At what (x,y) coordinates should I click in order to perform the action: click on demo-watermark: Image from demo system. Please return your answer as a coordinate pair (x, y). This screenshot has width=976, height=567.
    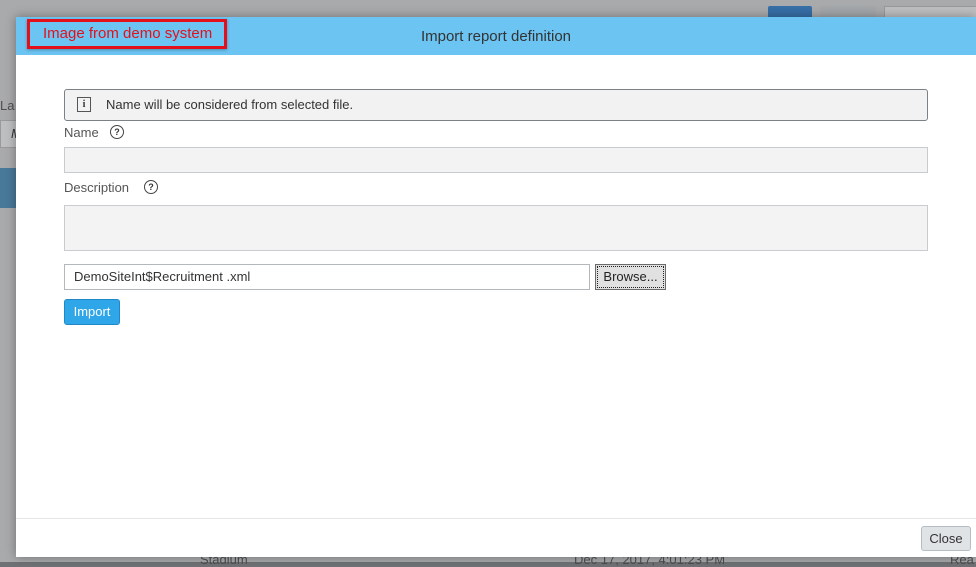
    Looking at the image, I should click on (127, 34).